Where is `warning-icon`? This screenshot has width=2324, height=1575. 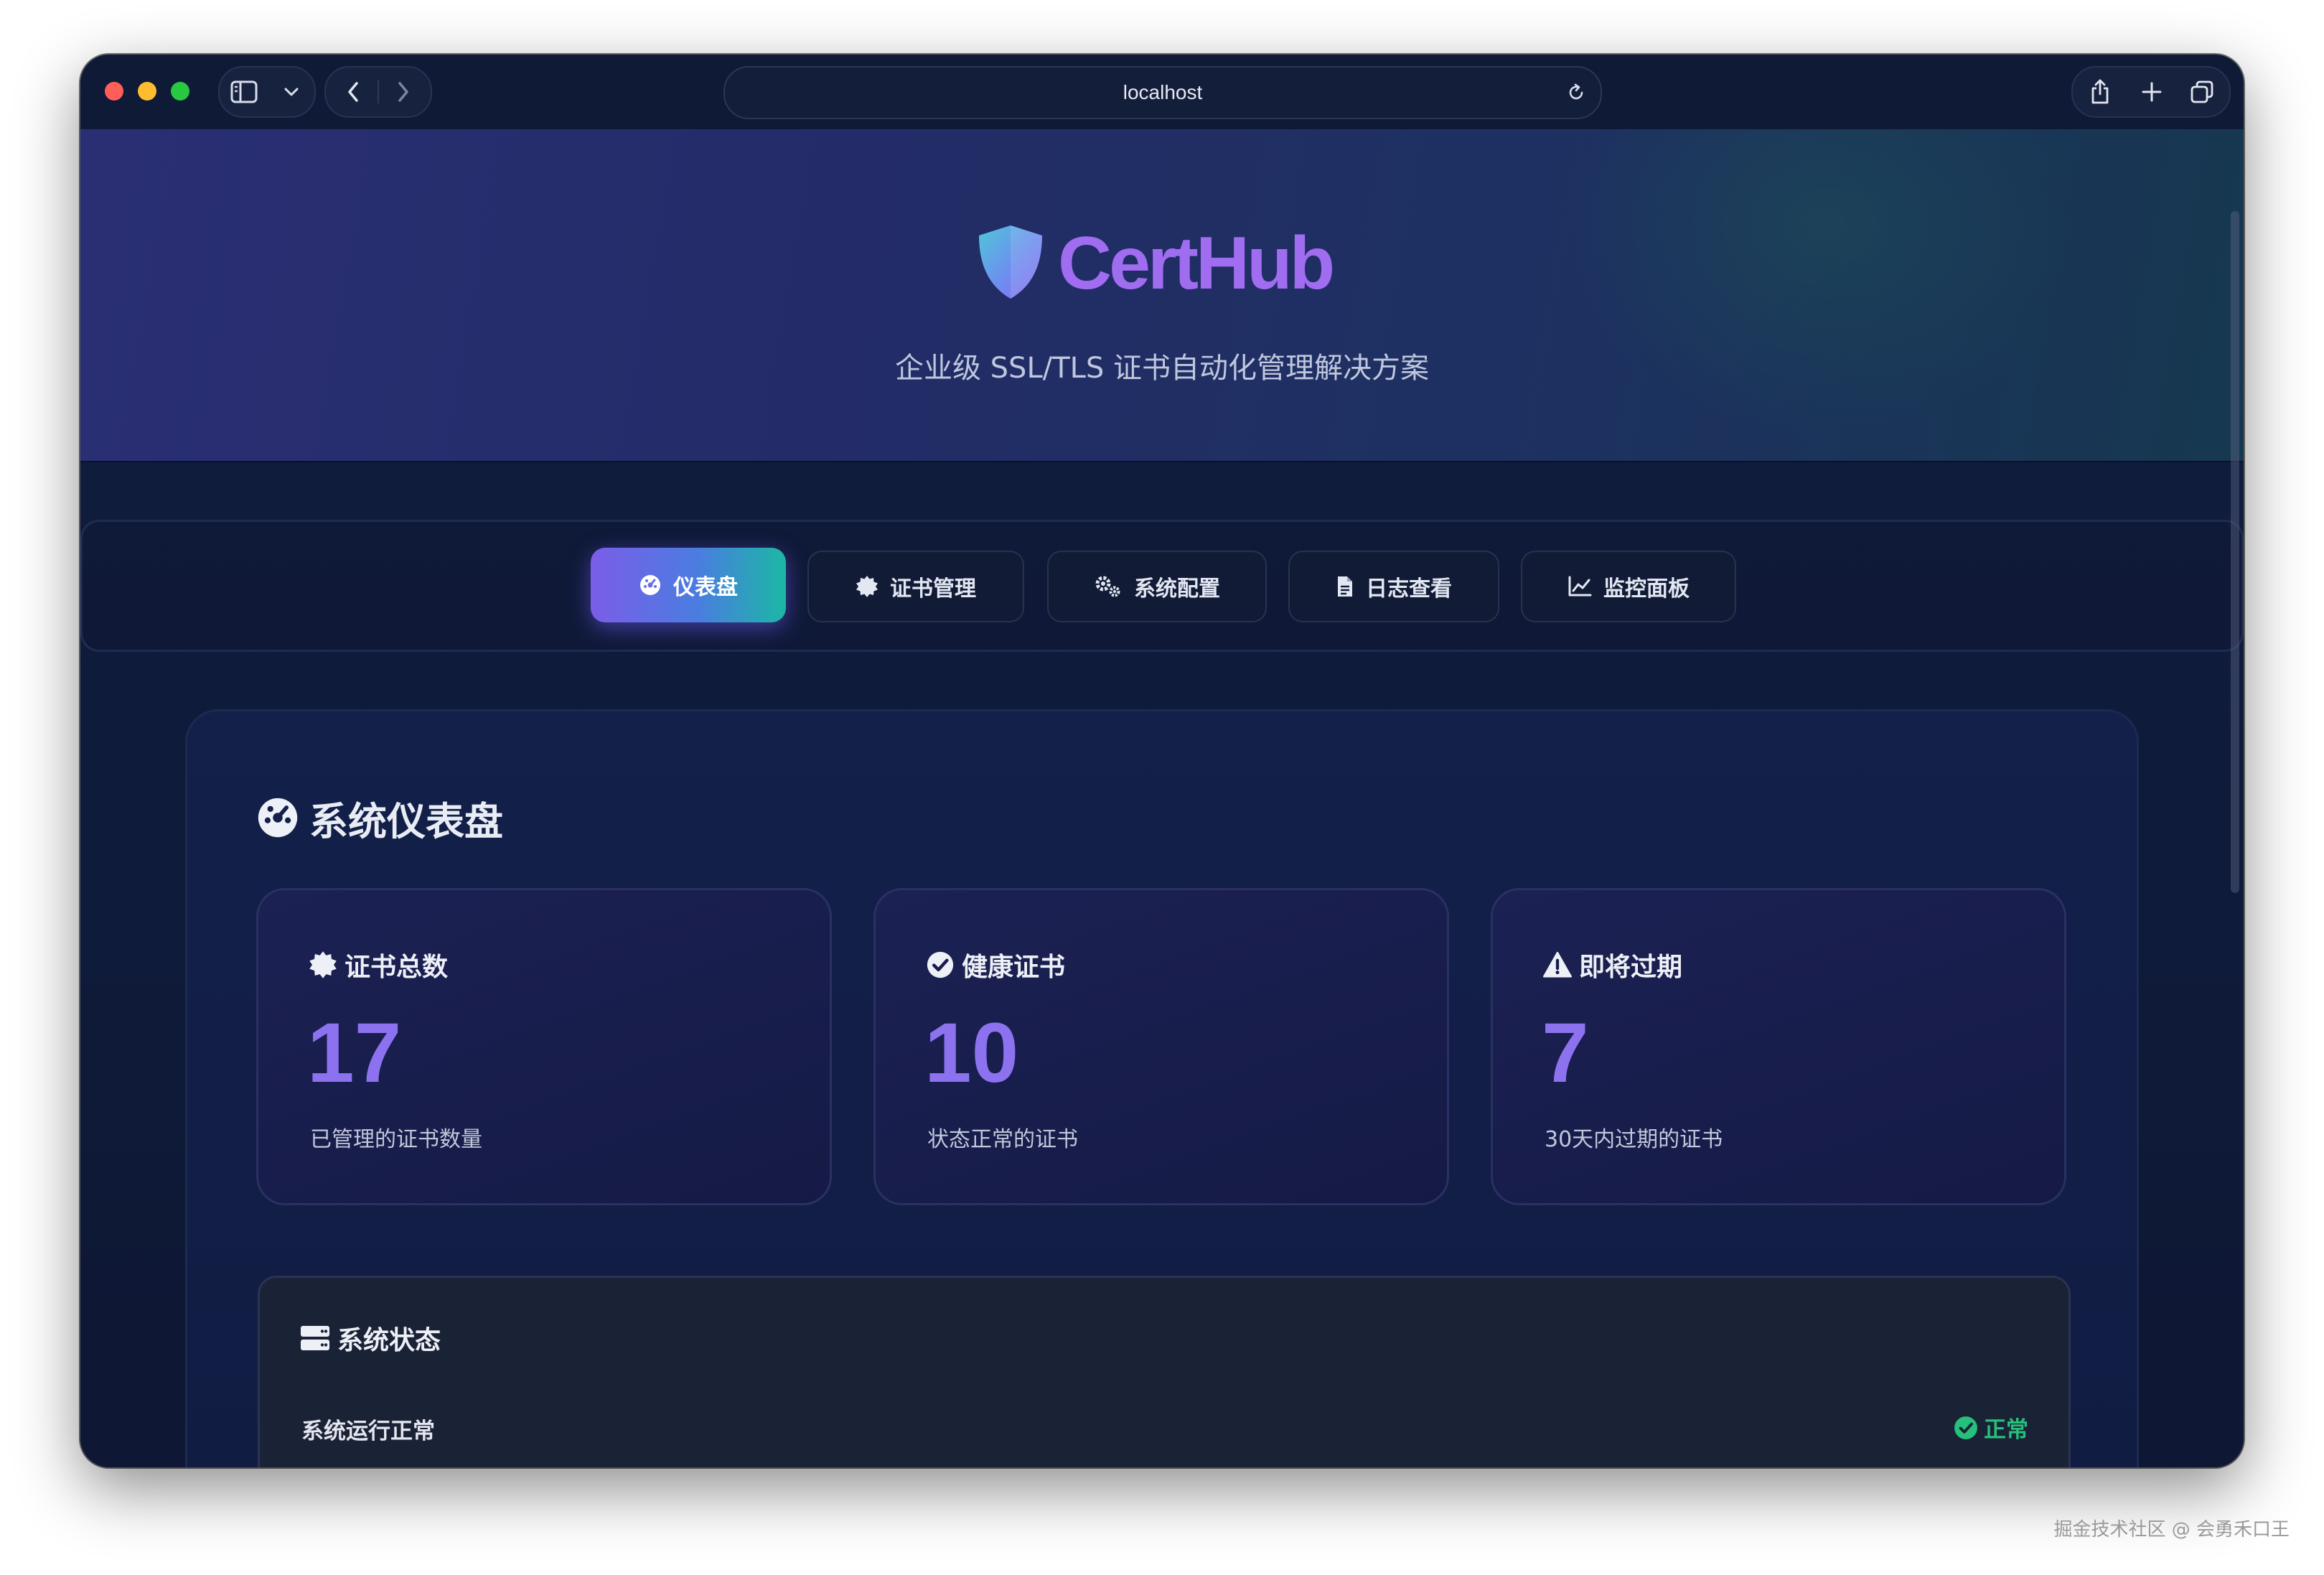 warning-icon is located at coordinates (1557, 965).